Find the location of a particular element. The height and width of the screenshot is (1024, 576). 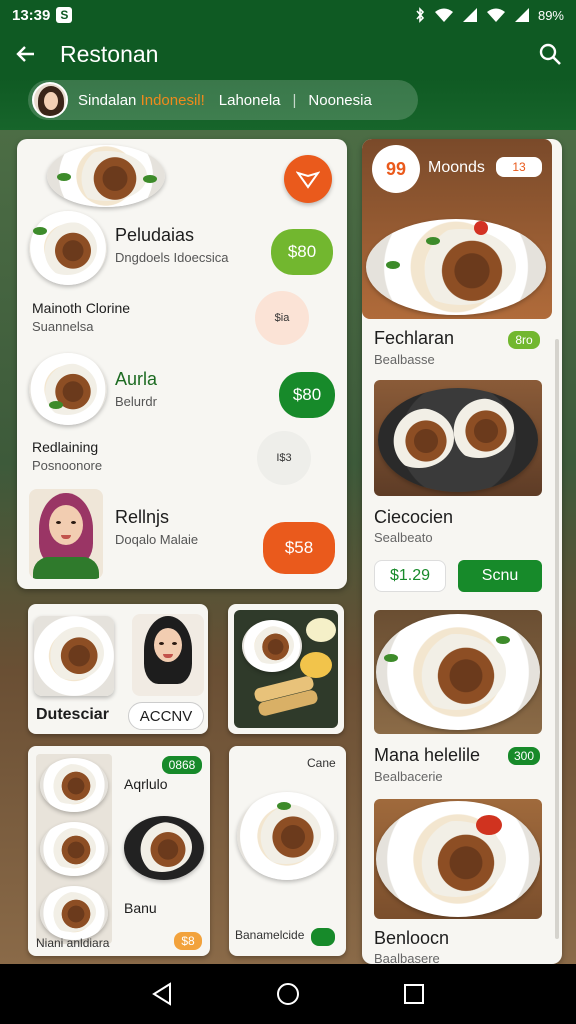

price-button: $58 is located at coordinates (299, 548).